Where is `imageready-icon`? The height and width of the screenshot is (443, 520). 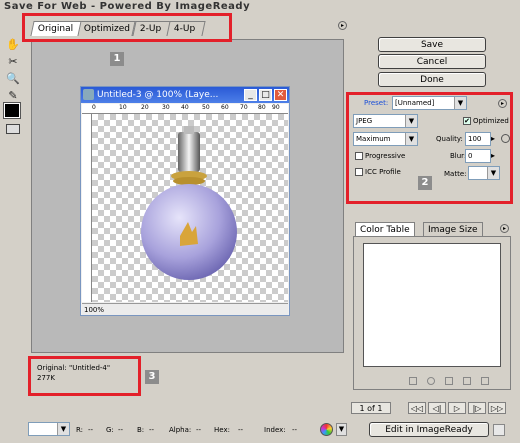 imageready-icon is located at coordinates (499, 430).